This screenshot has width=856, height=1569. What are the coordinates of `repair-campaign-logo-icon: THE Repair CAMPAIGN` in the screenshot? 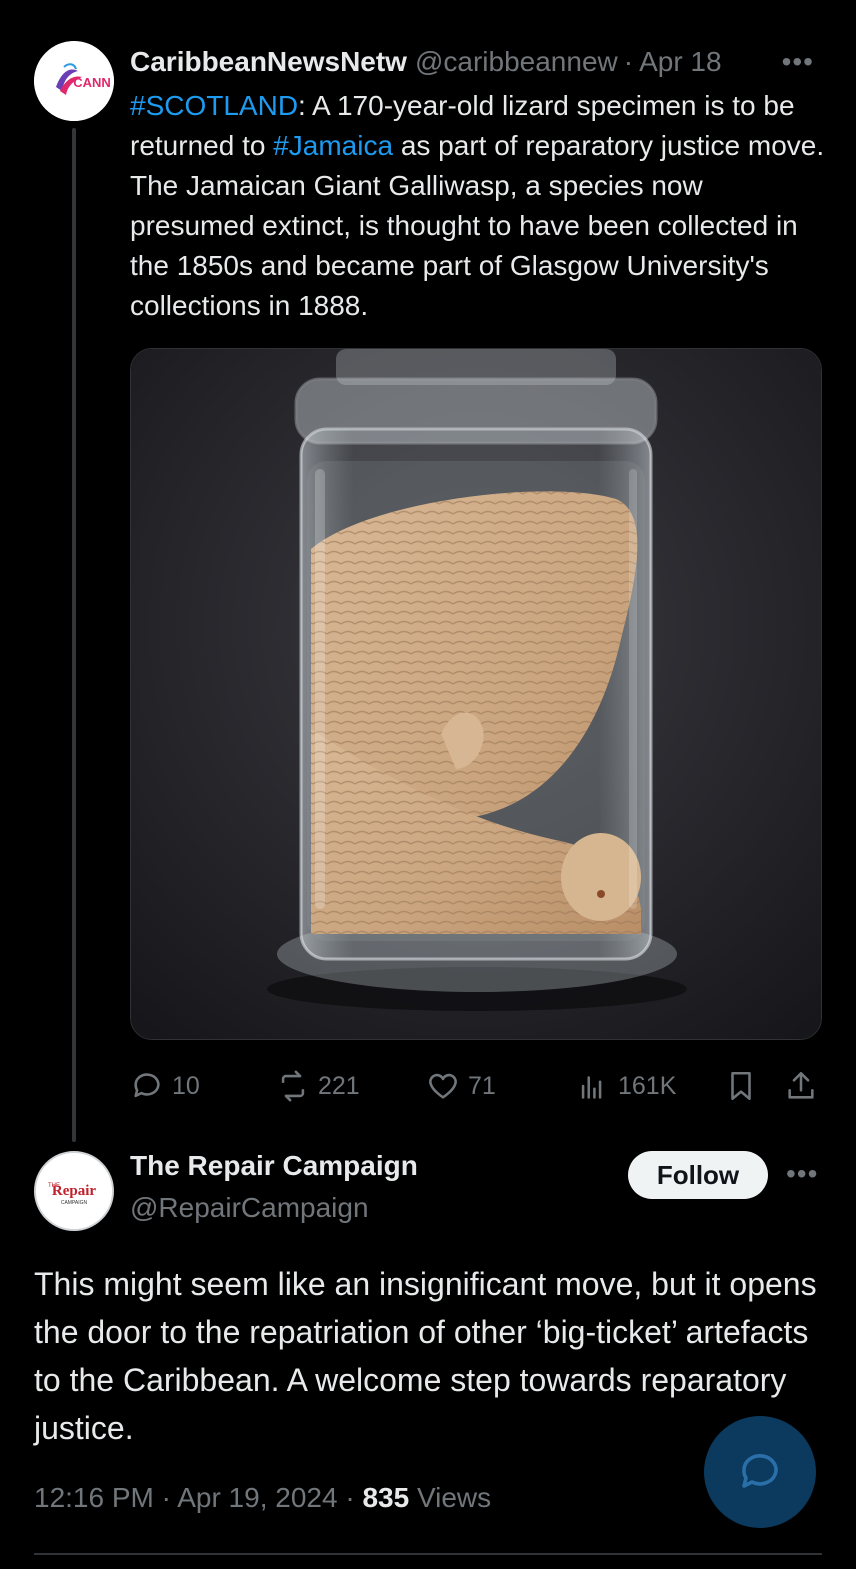 It's located at (74, 1191).